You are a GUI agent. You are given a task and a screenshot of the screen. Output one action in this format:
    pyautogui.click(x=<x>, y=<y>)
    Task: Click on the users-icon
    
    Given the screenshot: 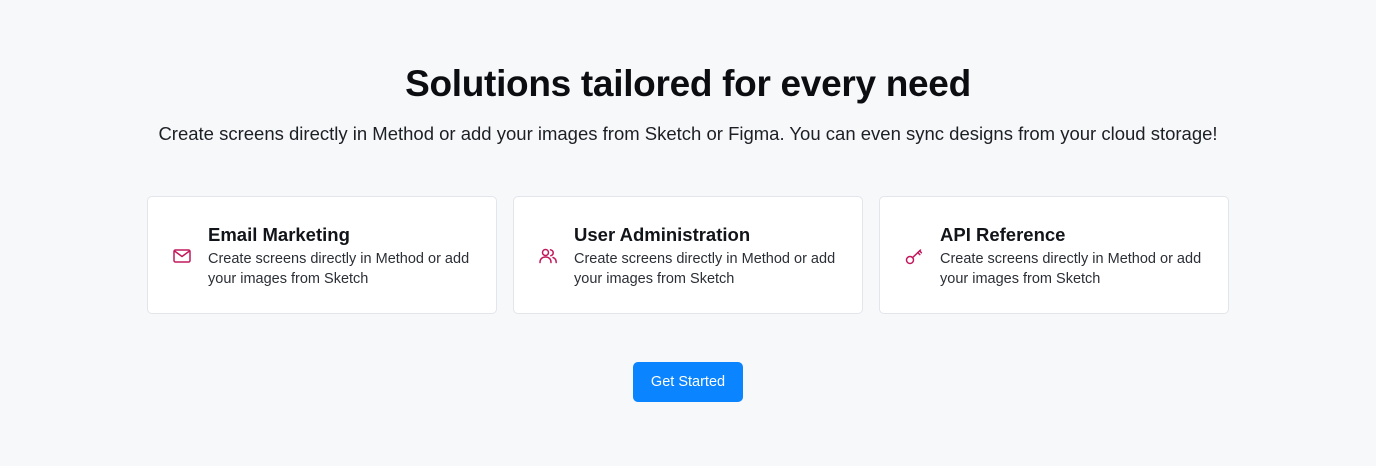 What is the action you would take?
    pyautogui.click(x=548, y=256)
    